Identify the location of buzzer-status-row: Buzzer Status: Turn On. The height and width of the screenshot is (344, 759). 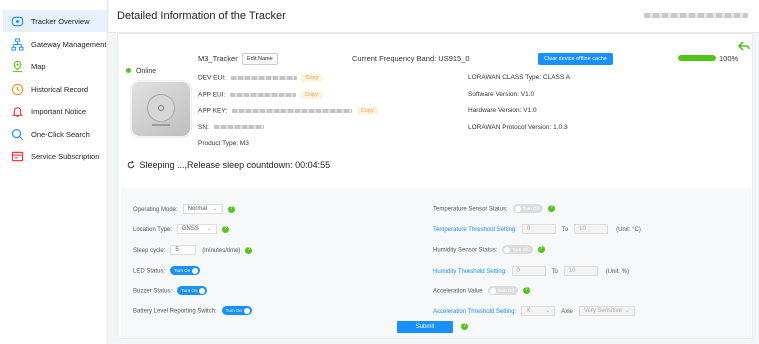
(170, 290).